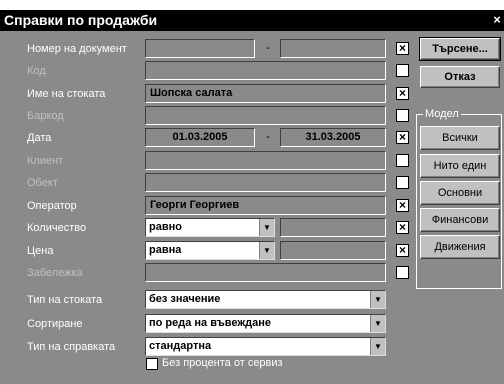 The height and width of the screenshot is (384, 504). What do you see at coordinates (55, 324) in the screenshot?
I see `label-sorting: Сортиране` at bounding box center [55, 324].